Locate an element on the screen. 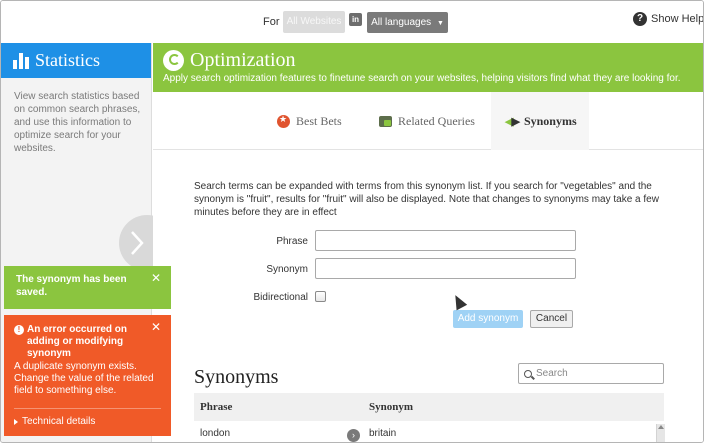 The image size is (704, 443). synonym-search-input: Search is located at coordinates (591, 373).